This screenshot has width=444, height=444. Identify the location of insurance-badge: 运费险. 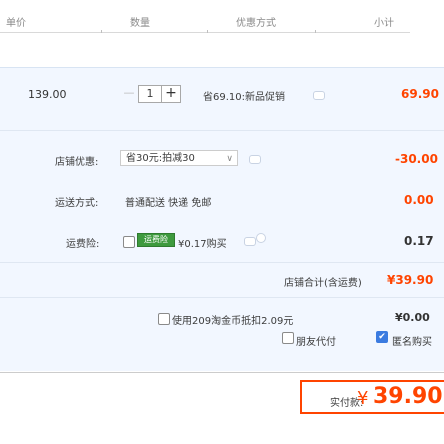
(156, 240).